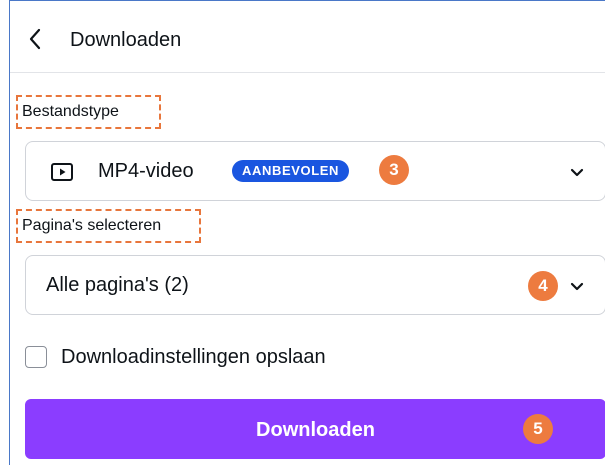 Image resolution: width=605 pixels, height=465 pixels. I want to click on file-type-label: Bestandstype, so click(70, 111).